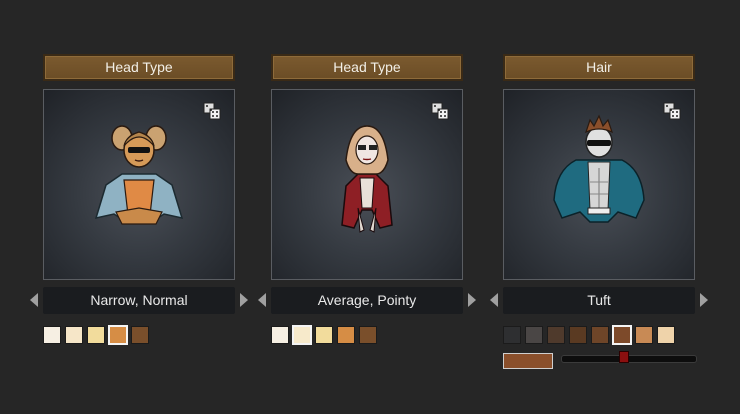  I want to click on option-selector: Average, Pointy, so click(367, 300).